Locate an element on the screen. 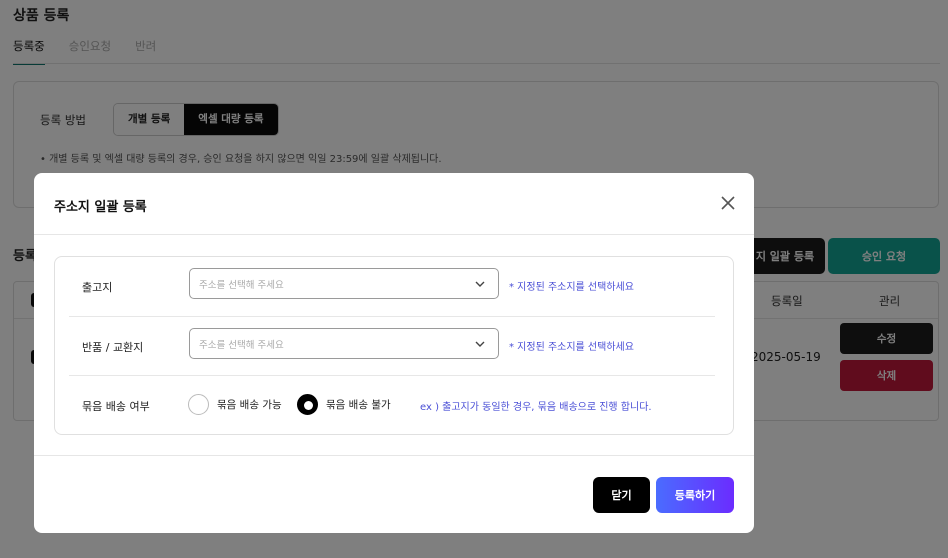 The image size is (948, 558). close-icon is located at coordinates (728, 203).